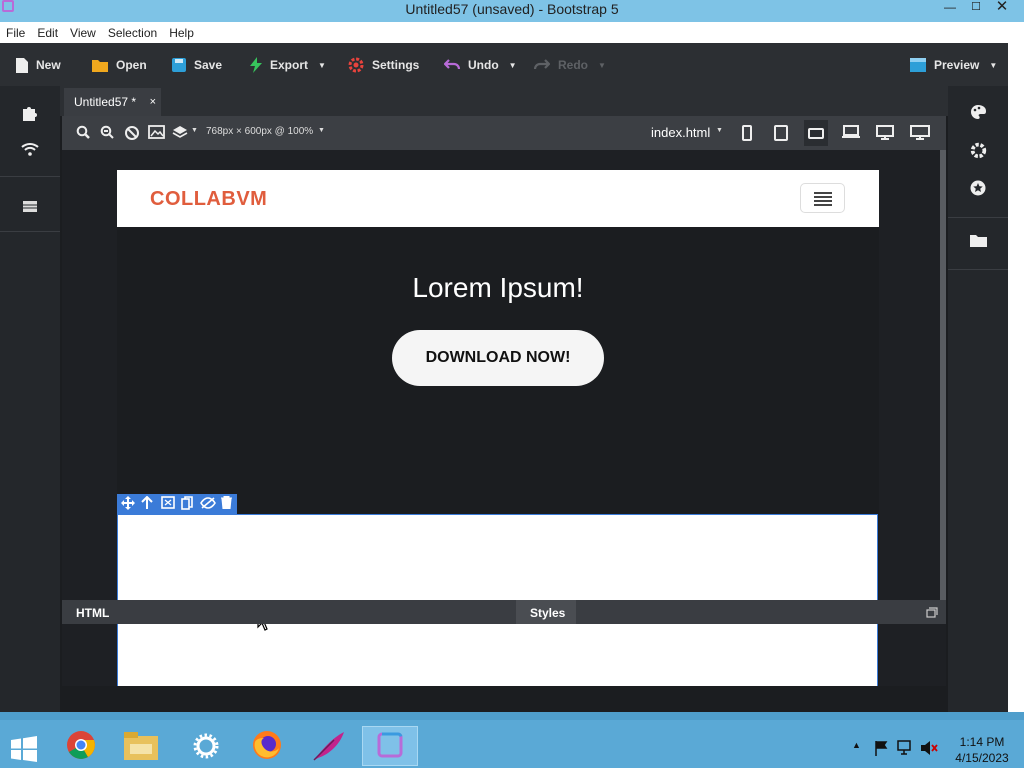 This screenshot has width=1024, height=768. I want to click on folder-icon, so click(978, 241).